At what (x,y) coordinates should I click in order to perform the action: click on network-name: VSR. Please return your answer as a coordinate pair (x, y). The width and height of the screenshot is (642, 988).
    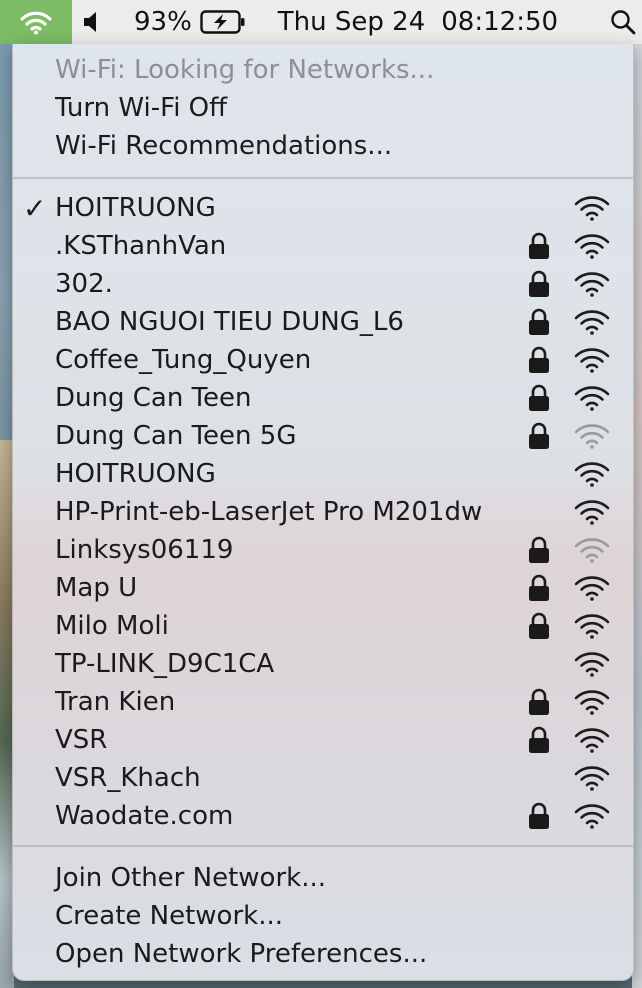
    Looking at the image, I should click on (81, 740).